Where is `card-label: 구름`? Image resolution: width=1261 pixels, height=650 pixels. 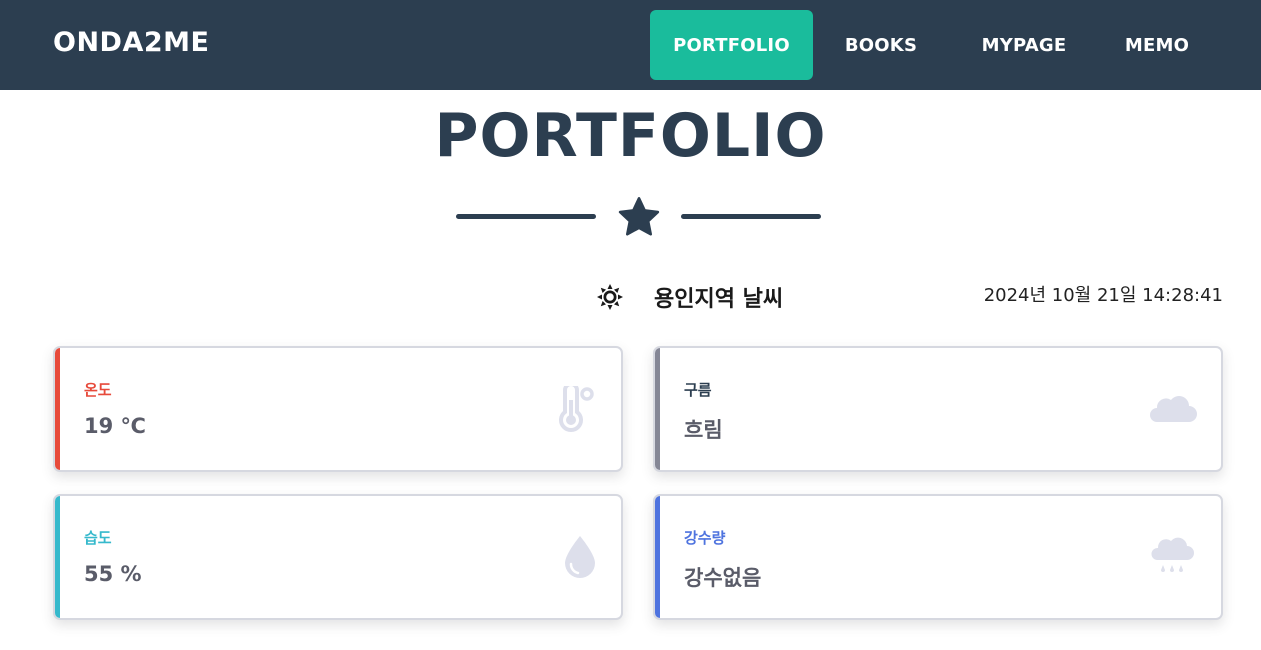
card-label: 구름 is located at coordinates (698, 390).